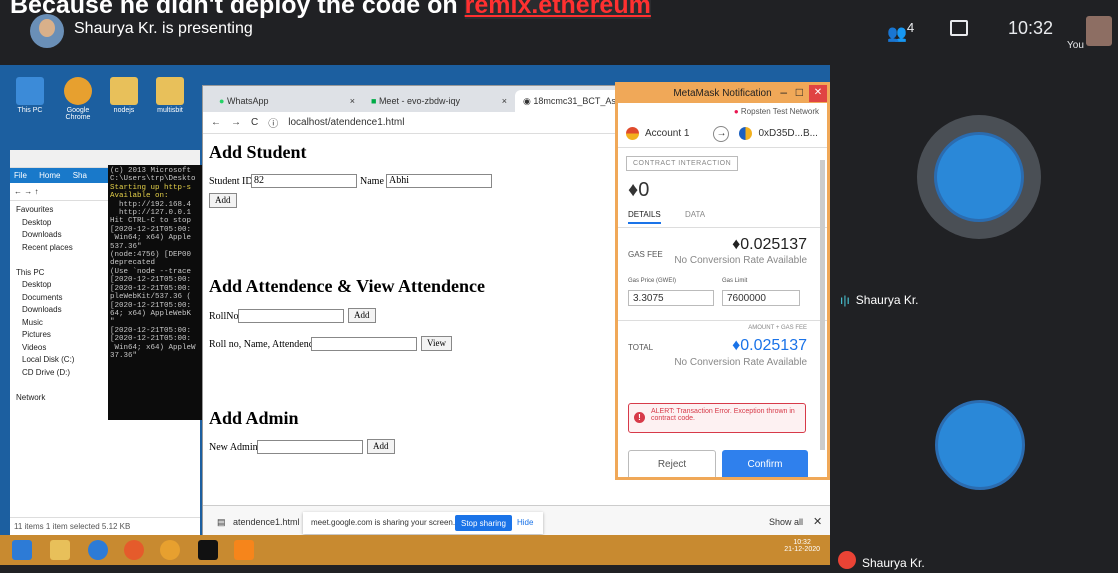  I want to click on participant-avatar, so click(979, 177).